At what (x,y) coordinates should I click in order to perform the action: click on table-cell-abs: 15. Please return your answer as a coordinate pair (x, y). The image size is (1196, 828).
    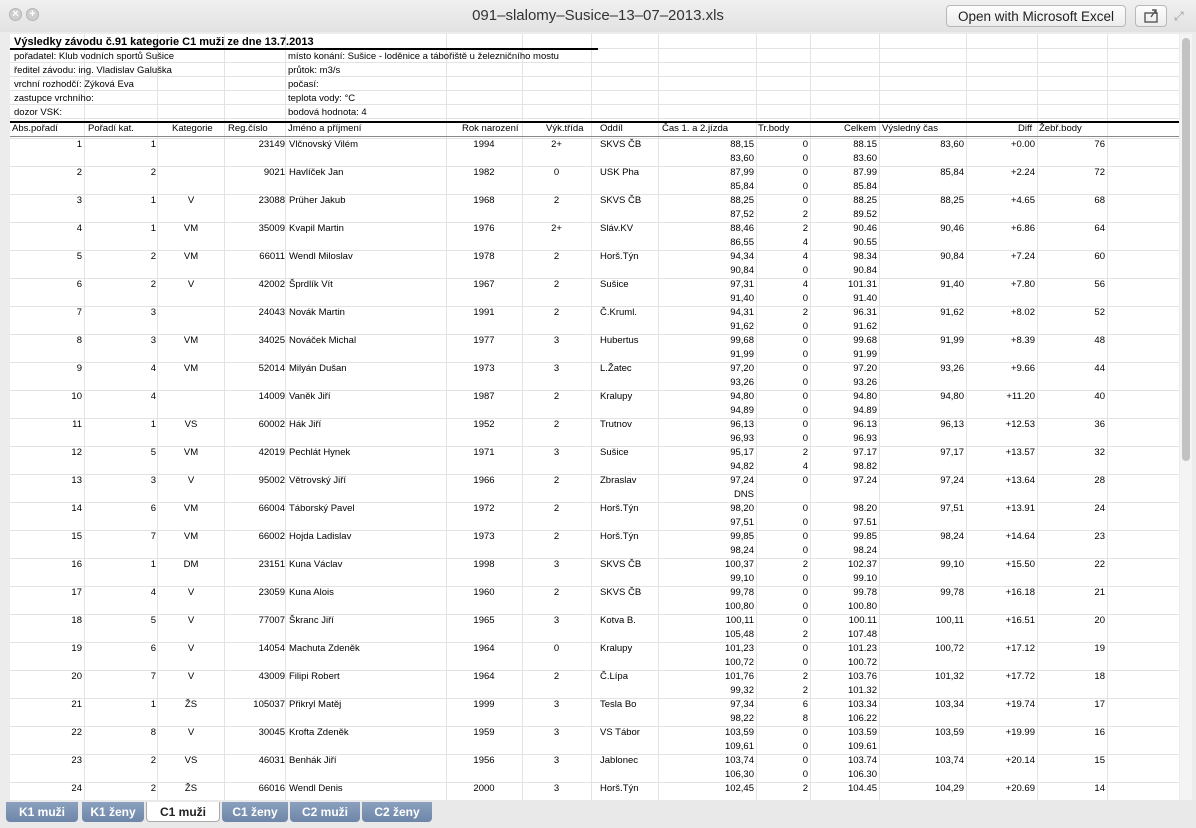
    Looking at the image, I should click on (76, 536).